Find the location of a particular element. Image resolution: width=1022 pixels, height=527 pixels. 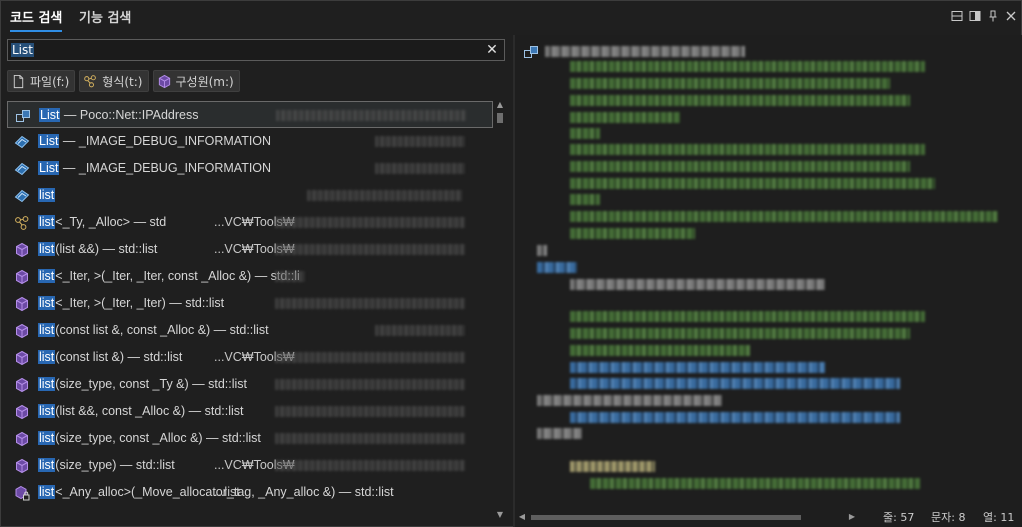

status-char: 문자: 8 is located at coordinates (948, 517).